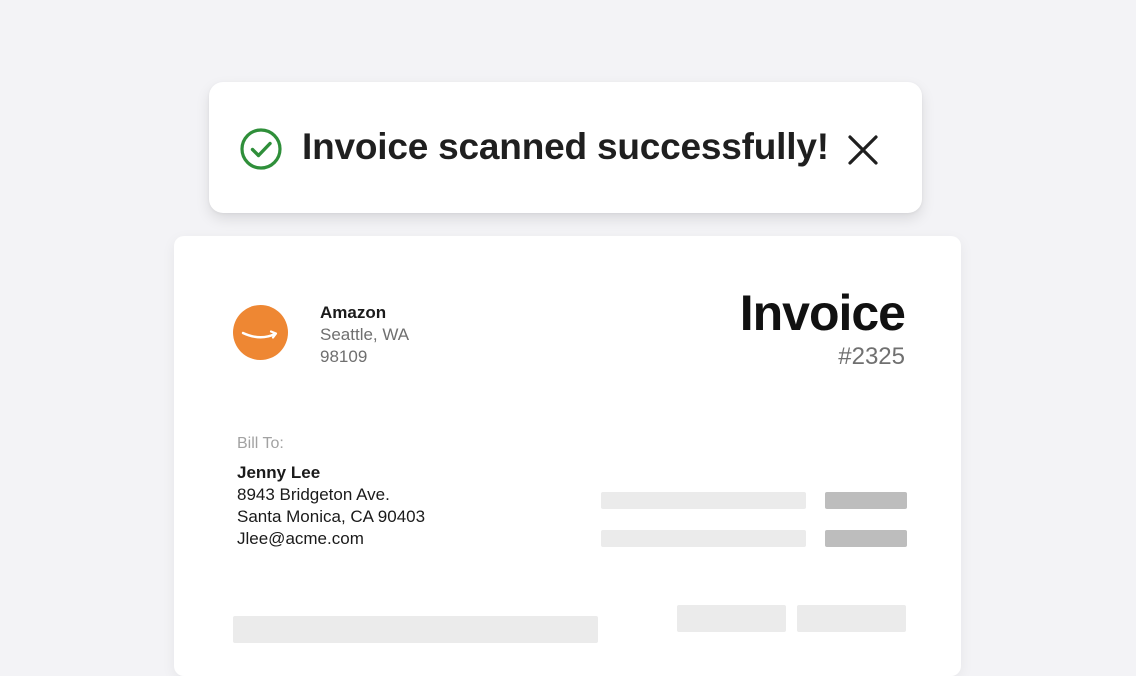 This screenshot has height=676, width=1136. What do you see at coordinates (344, 356) in the screenshot?
I see `vendor-zip: 98109` at bounding box center [344, 356].